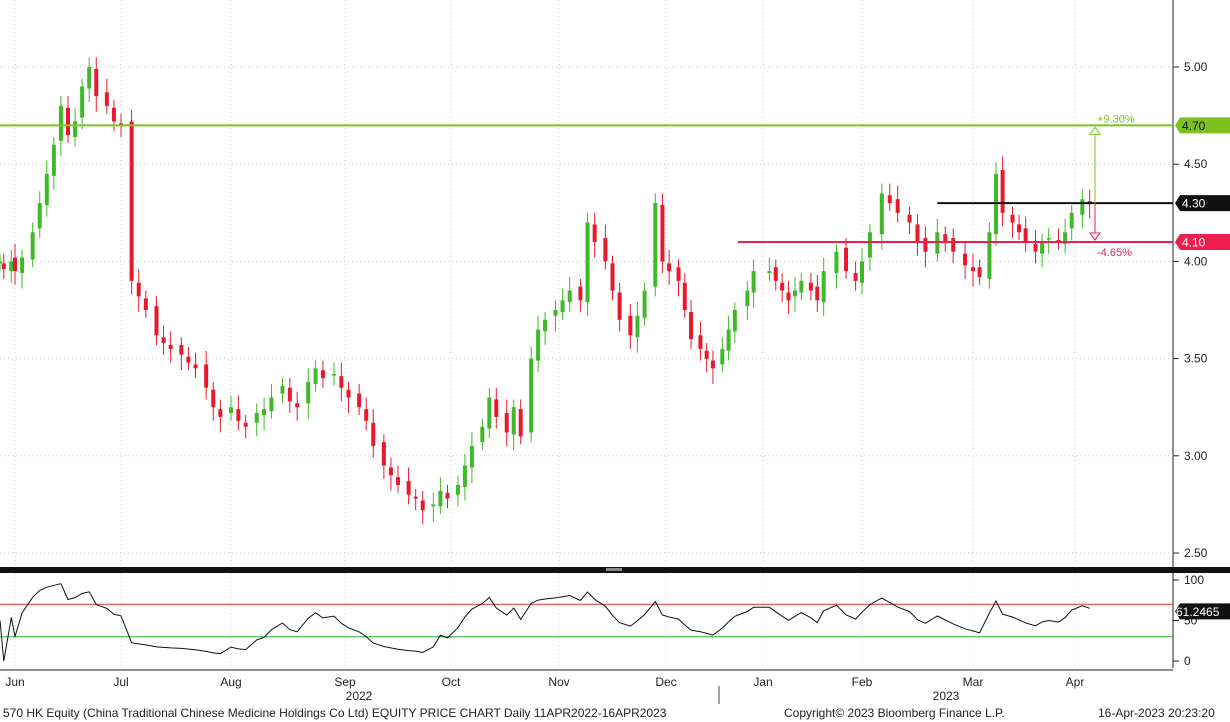  I want to click on month-tick-label: Jan, so click(762, 682).